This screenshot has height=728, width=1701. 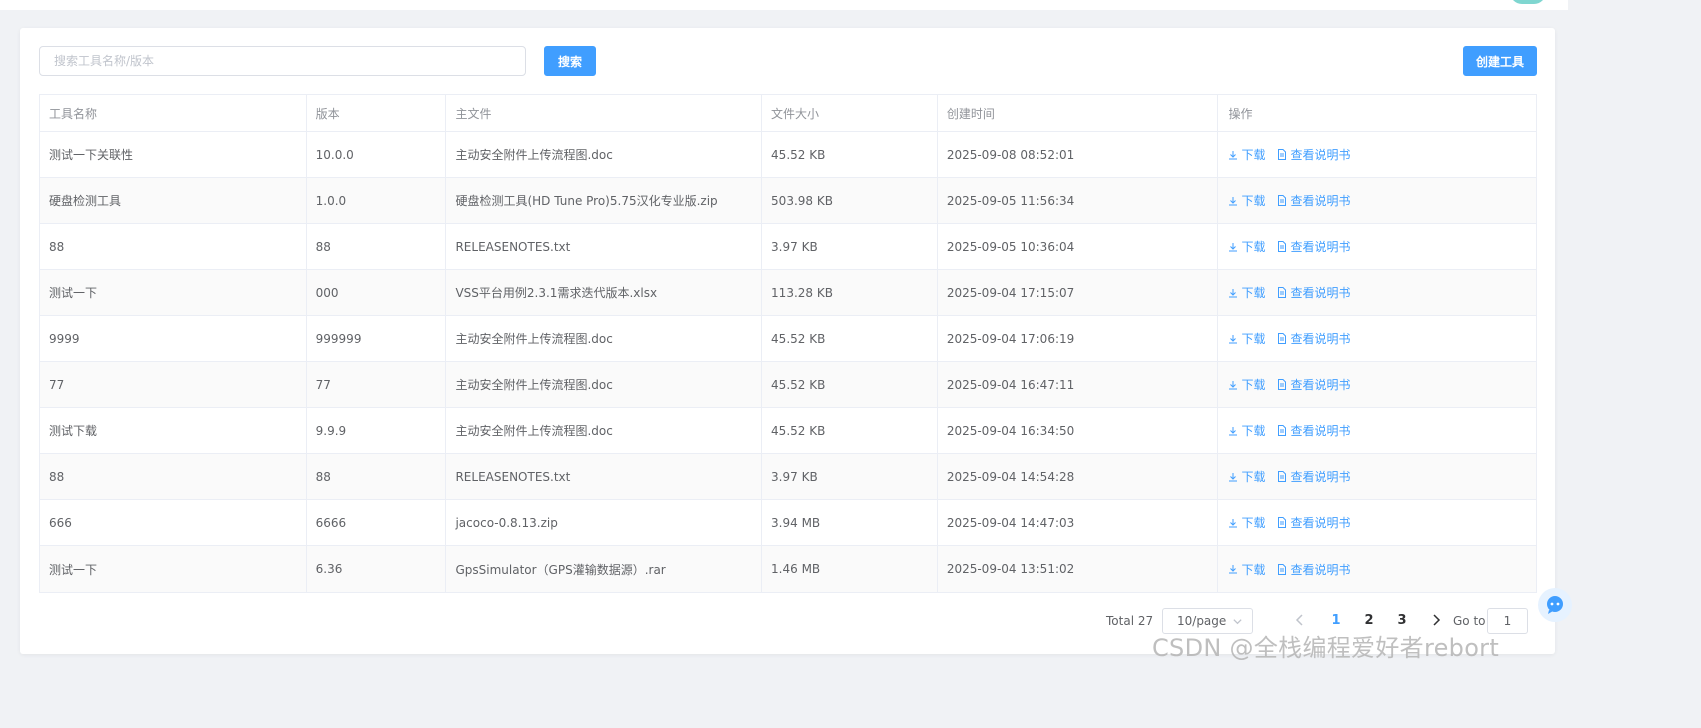 I want to click on csdn-watermark: CSDN @全栈编程爱好者rebort, so click(x=1326, y=648).